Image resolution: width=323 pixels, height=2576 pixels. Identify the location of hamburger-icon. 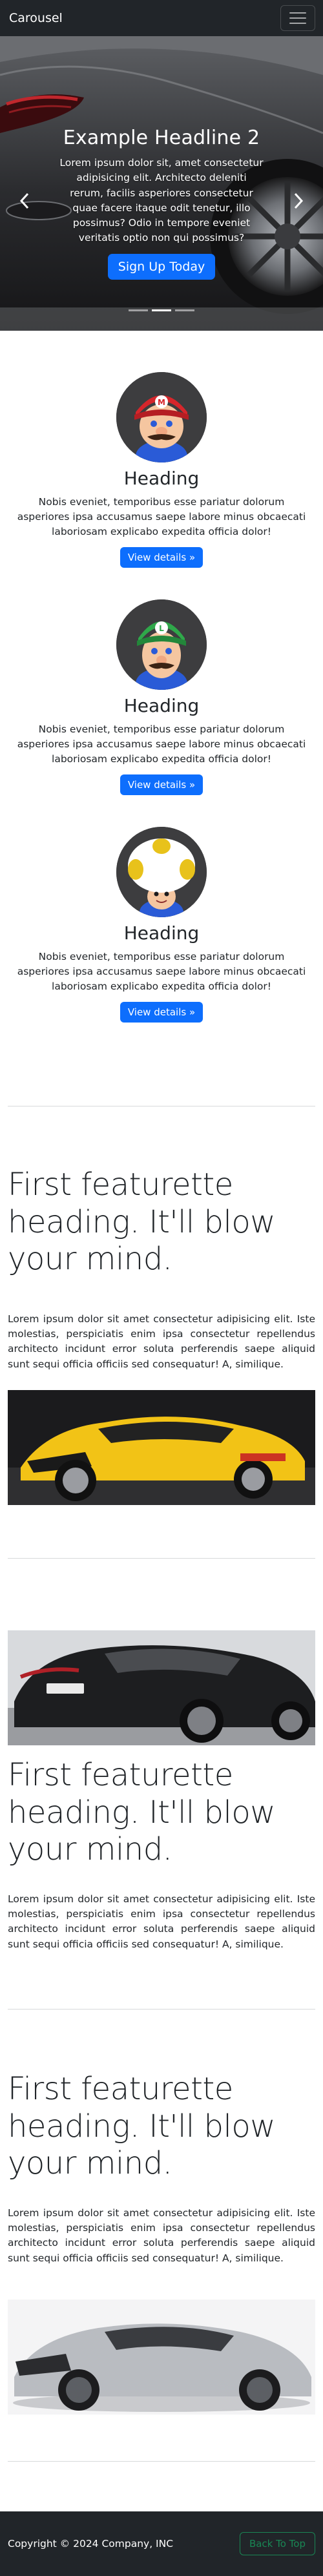
(297, 13).